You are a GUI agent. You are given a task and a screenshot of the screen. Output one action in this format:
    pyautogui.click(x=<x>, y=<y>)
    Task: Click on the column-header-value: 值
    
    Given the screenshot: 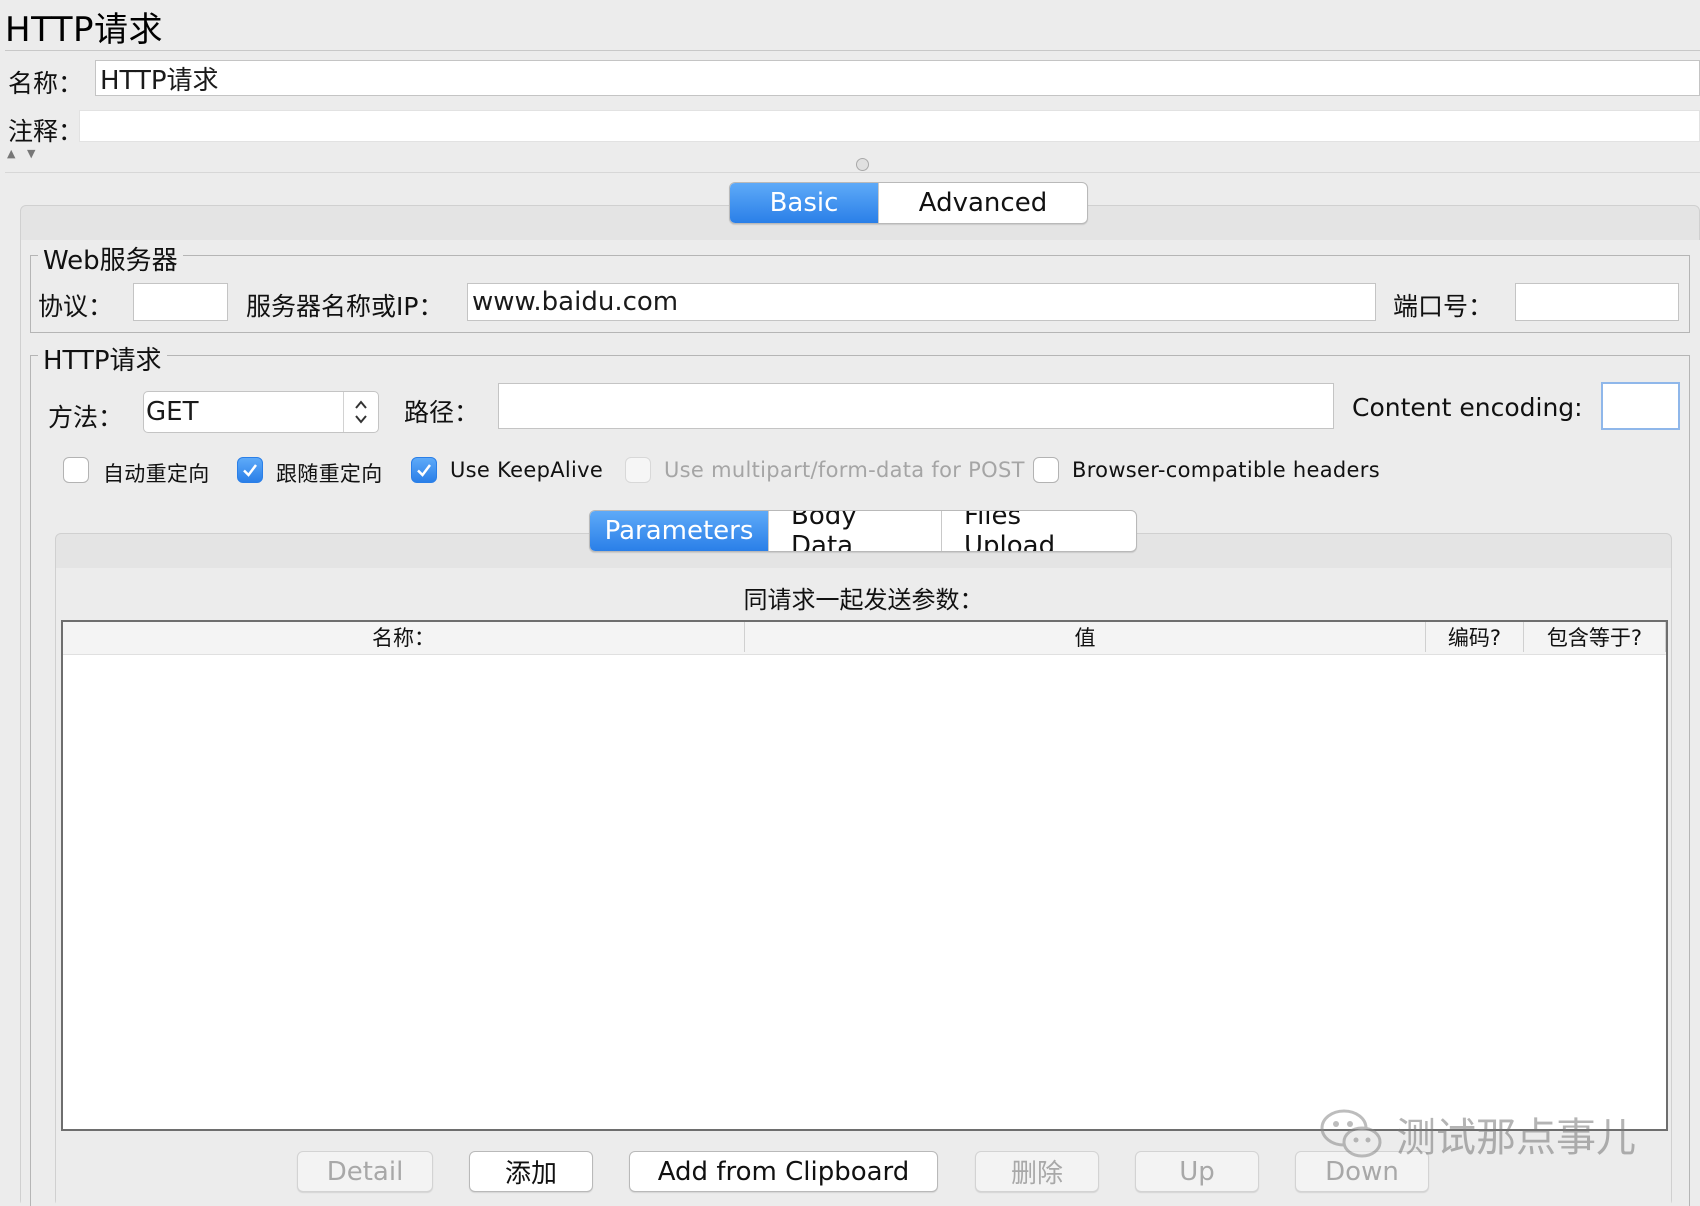 What is the action you would take?
    pyautogui.click(x=1085, y=637)
    